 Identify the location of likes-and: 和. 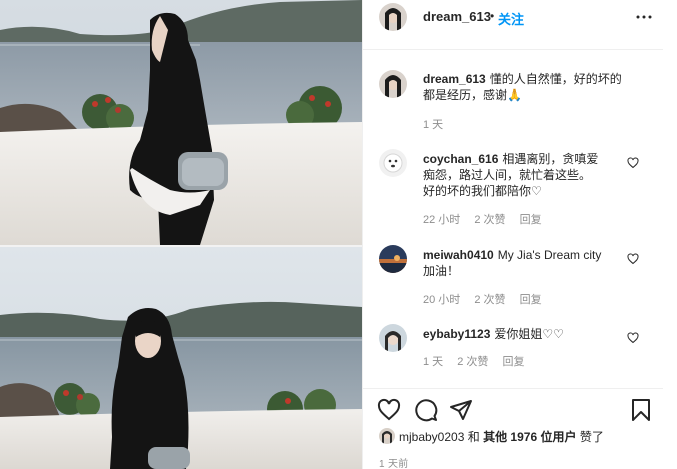
(473, 437).